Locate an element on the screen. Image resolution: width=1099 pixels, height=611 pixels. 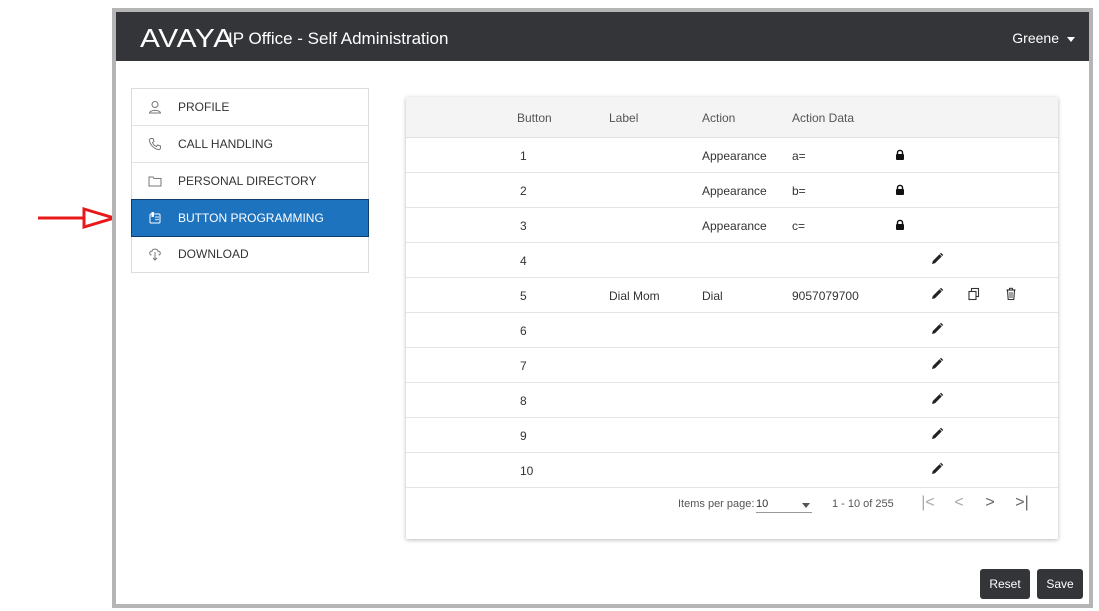
items-per-page-label: Items per page: is located at coordinates (716, 504).